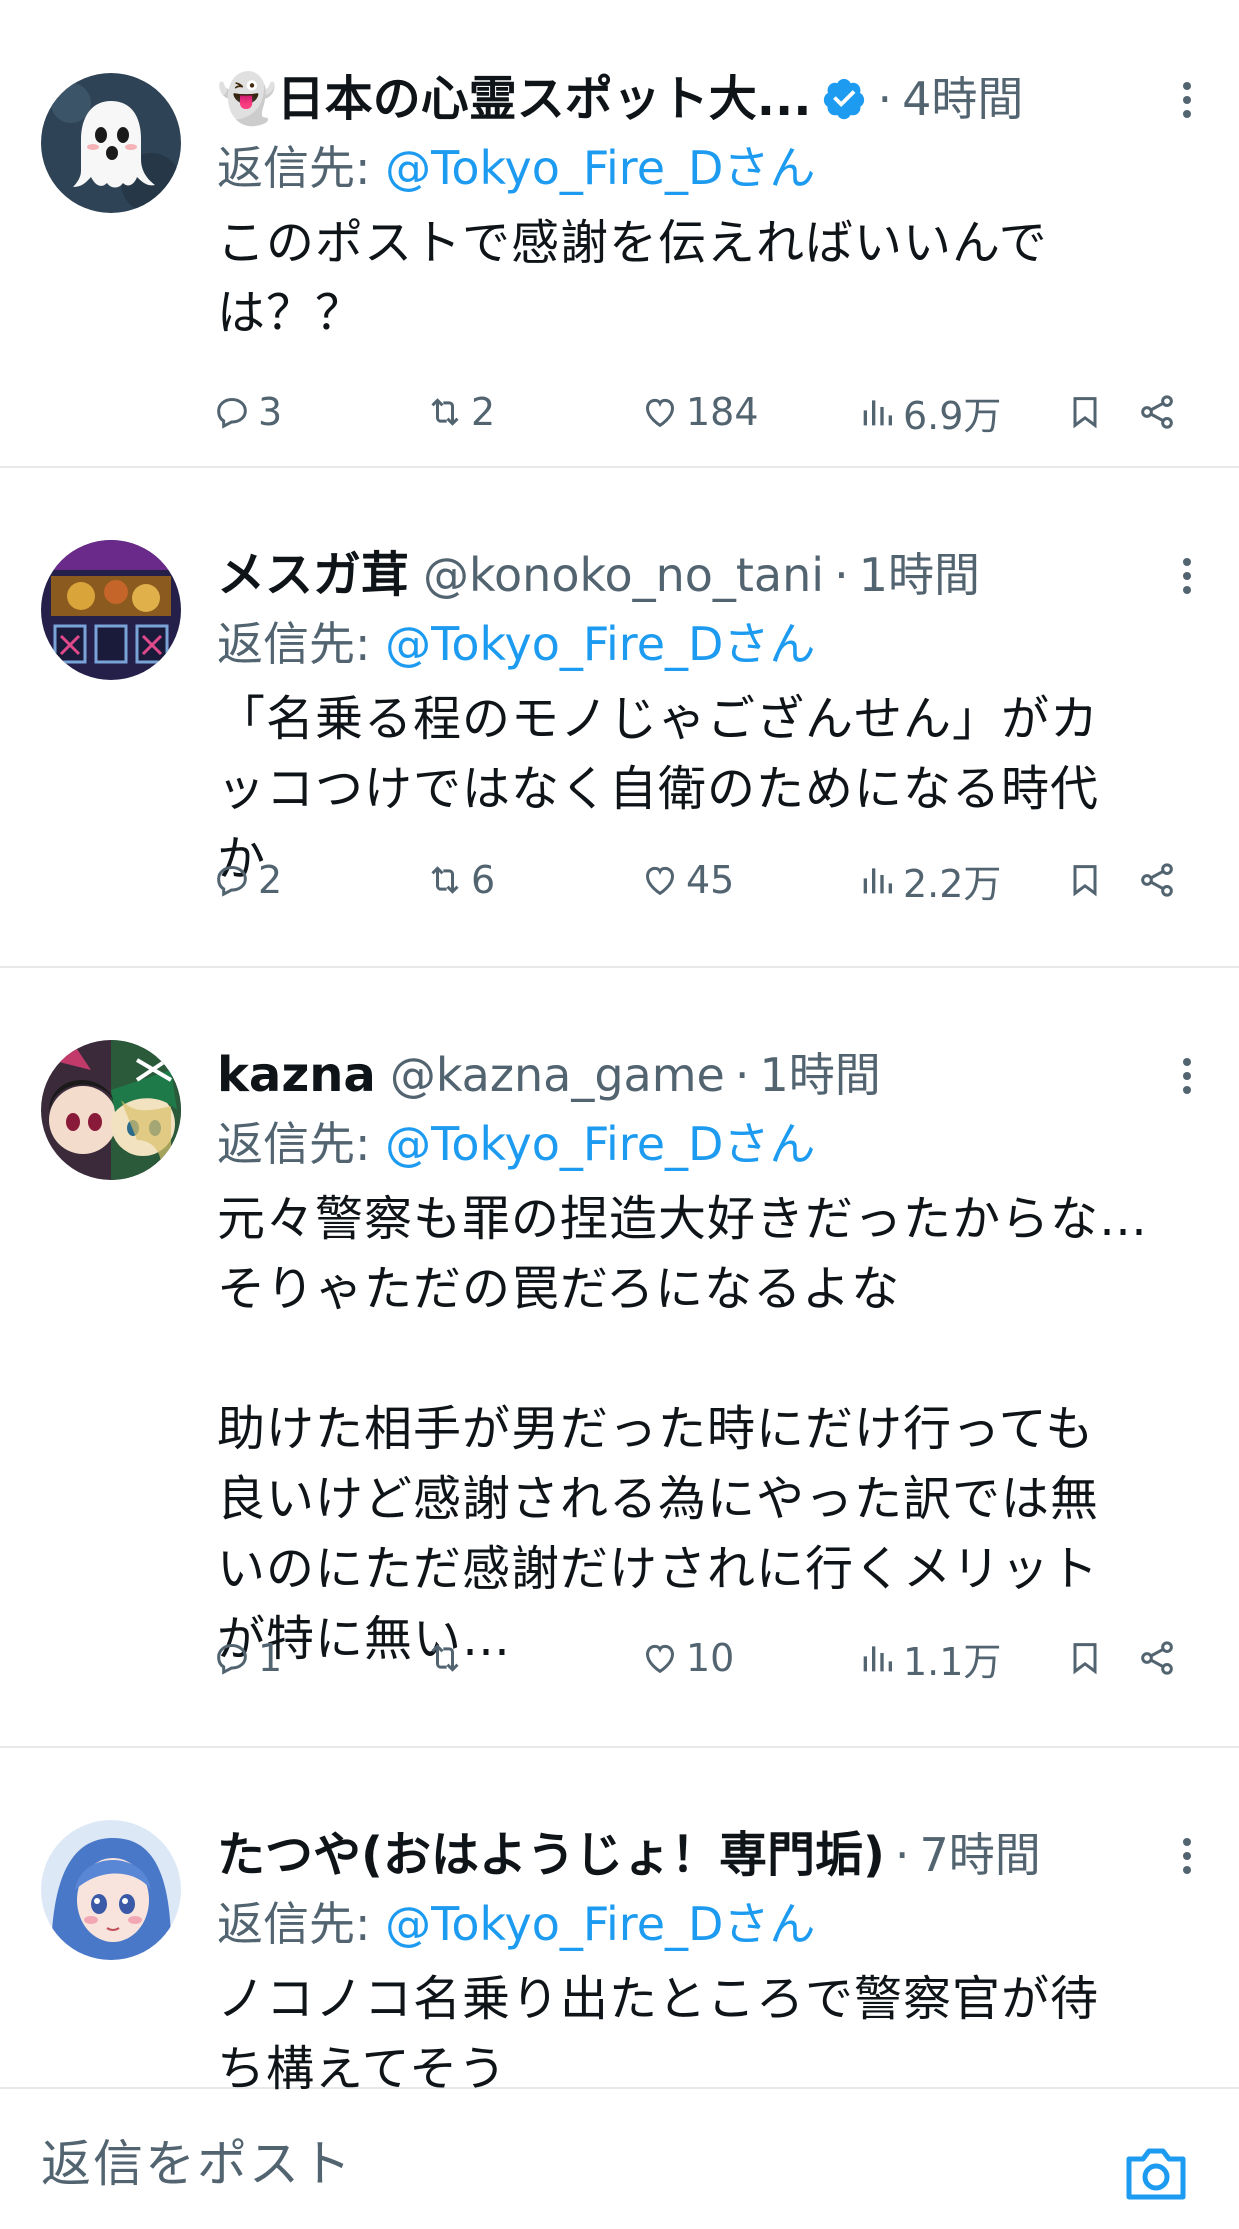  I want to click on timestamp: 4時間, so click(962, 99).